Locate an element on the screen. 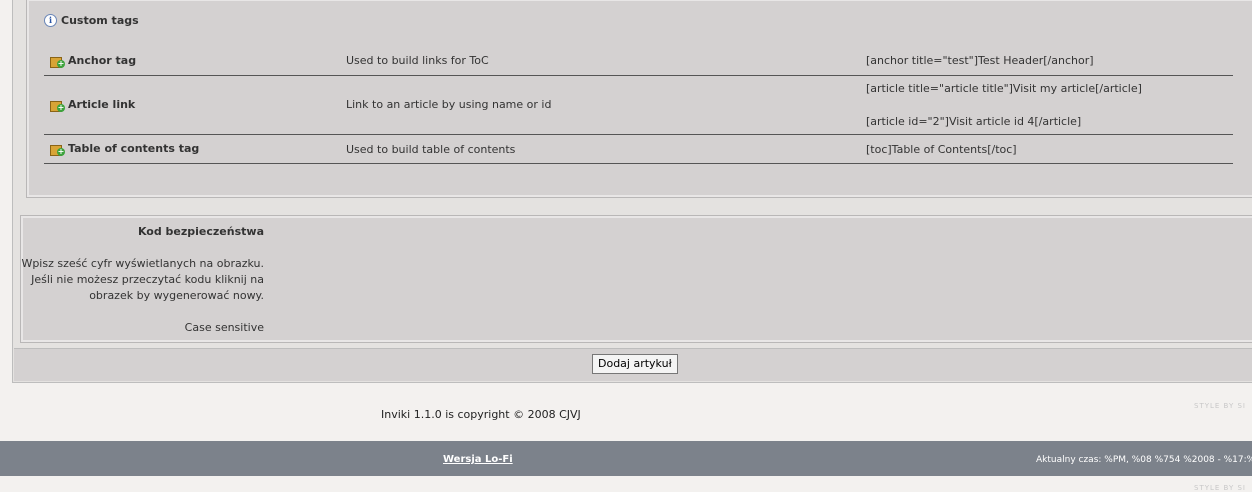  tag-description: Used to build table of contents is located at coordinates (431, 149).